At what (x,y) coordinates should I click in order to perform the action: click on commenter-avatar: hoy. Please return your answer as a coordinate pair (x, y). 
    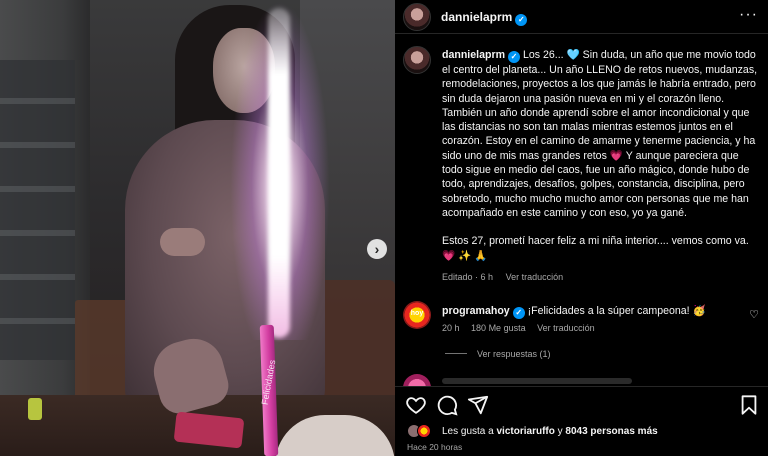
    Looking at the image, I should click on (417, 315).